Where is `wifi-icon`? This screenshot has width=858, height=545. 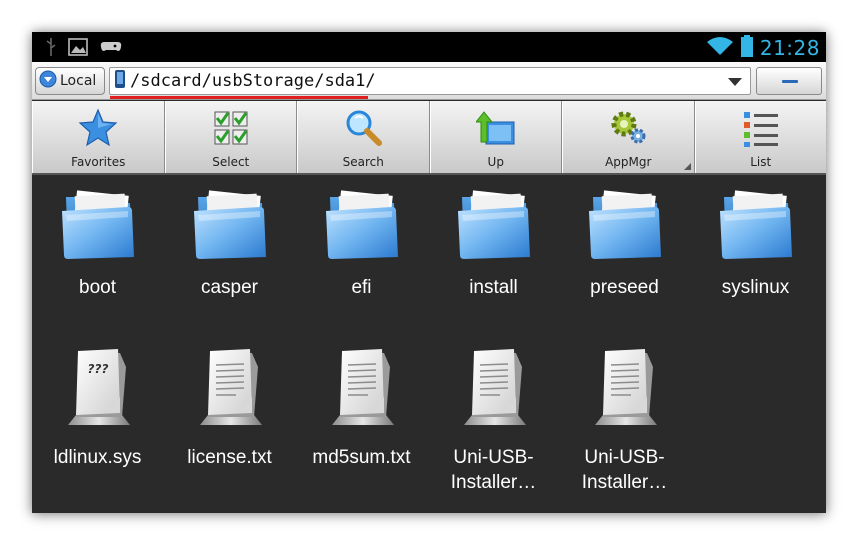 wifi-icon is located at coordinates (720, 48).